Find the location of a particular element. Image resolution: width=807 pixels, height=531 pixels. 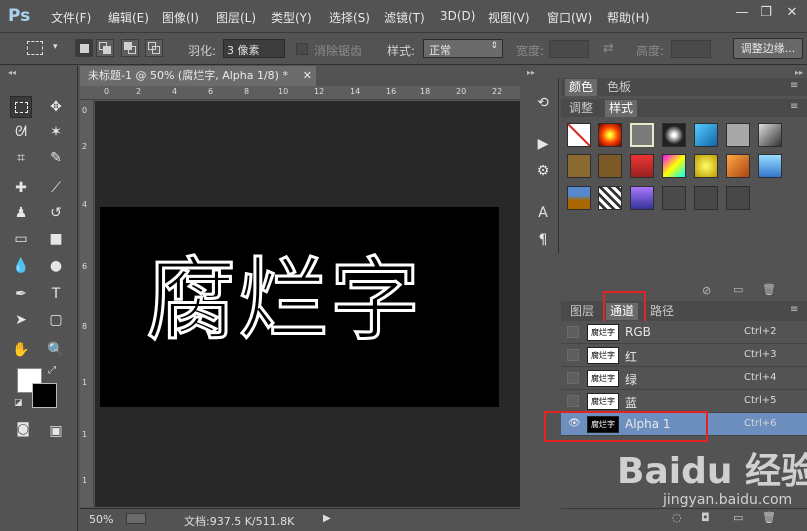

add-selection-button is located at coordinates (105, 48).